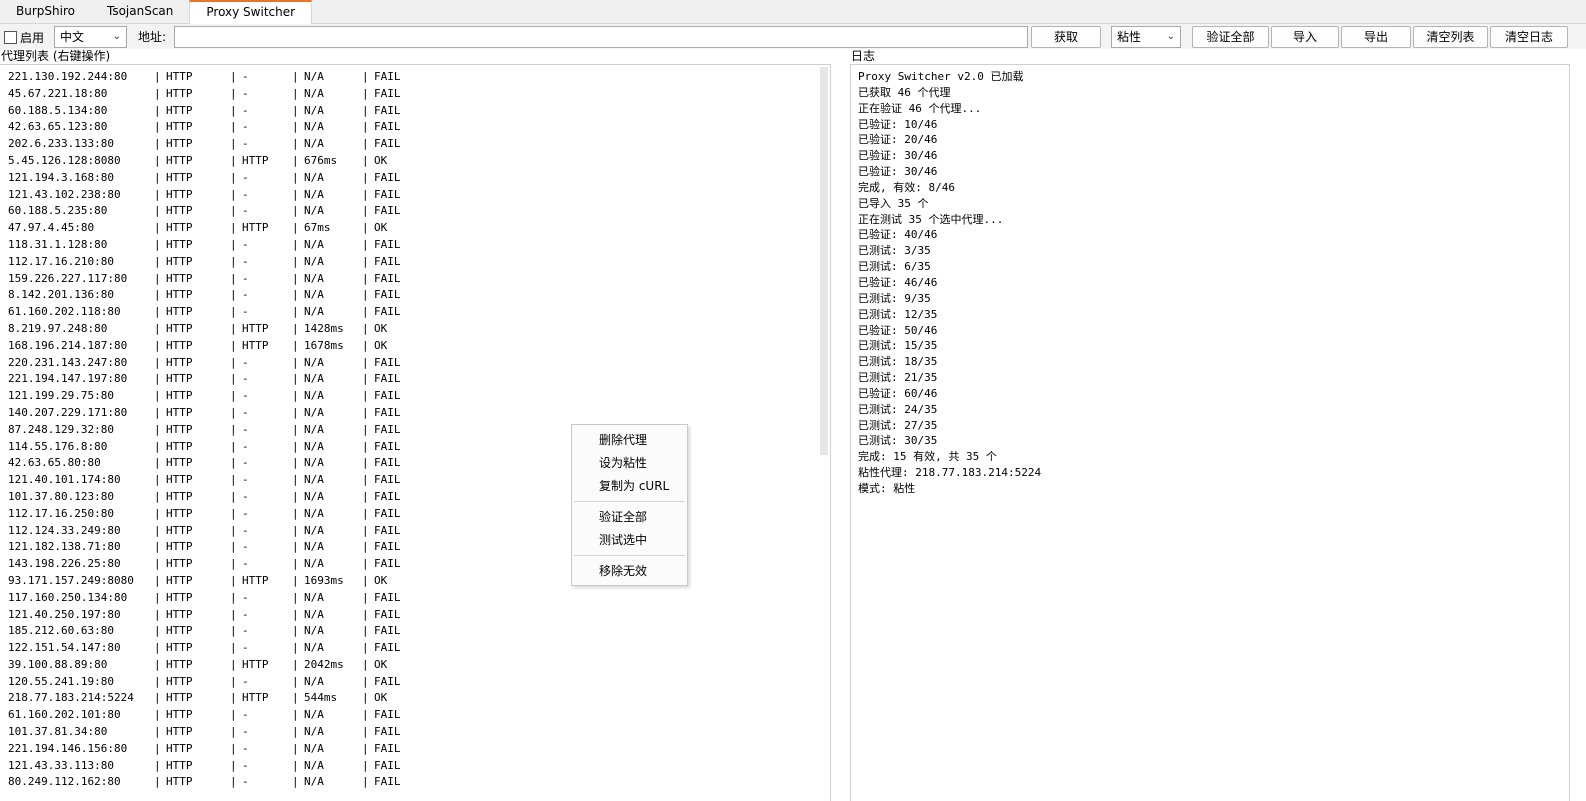 The width and height of the screenshot is (1586, 801). Describe the element at coordinates (211, 732) in the screenshot. I see `table-row: 101.37.81.34:80 | HTTP | - | N/A | FAIL` at that location.